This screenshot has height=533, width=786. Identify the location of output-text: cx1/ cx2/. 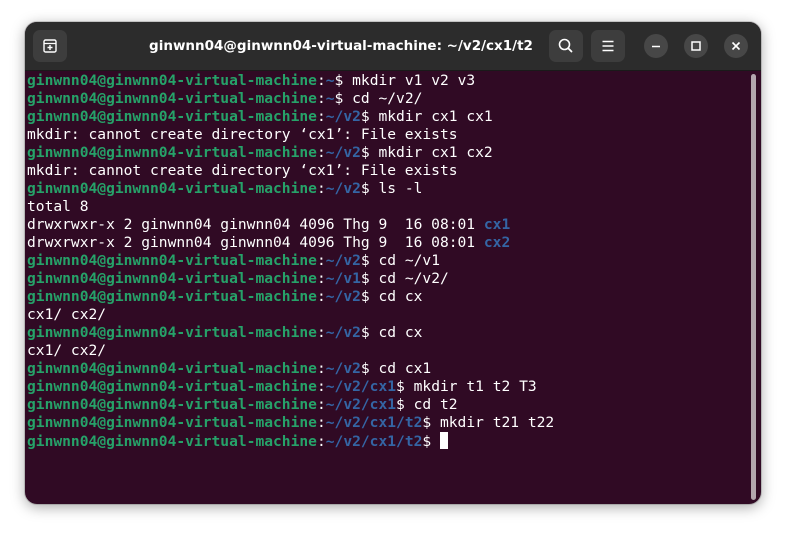
(67, 314).